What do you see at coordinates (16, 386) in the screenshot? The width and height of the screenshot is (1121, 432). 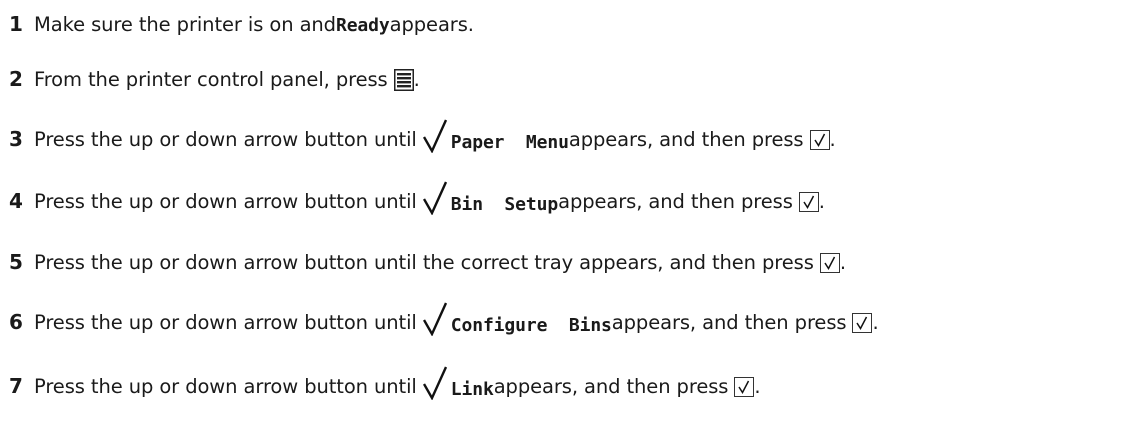 I see `step-number: 7` at bounding box center [16, 386].